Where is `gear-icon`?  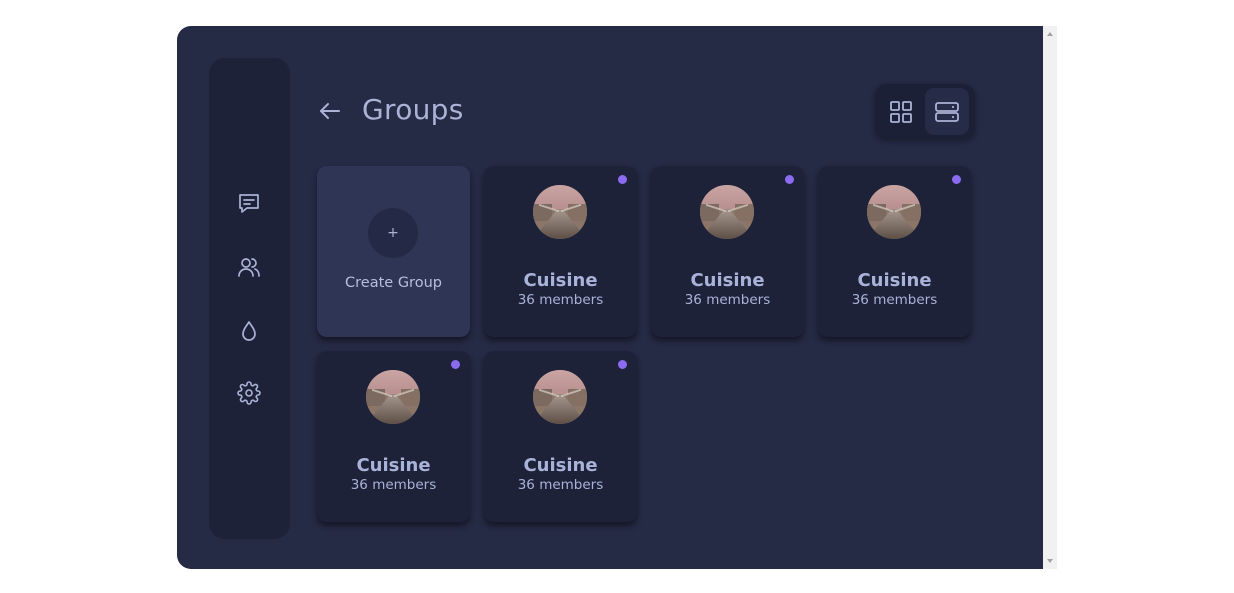 gear-icon is located at coordinates (249, 393).